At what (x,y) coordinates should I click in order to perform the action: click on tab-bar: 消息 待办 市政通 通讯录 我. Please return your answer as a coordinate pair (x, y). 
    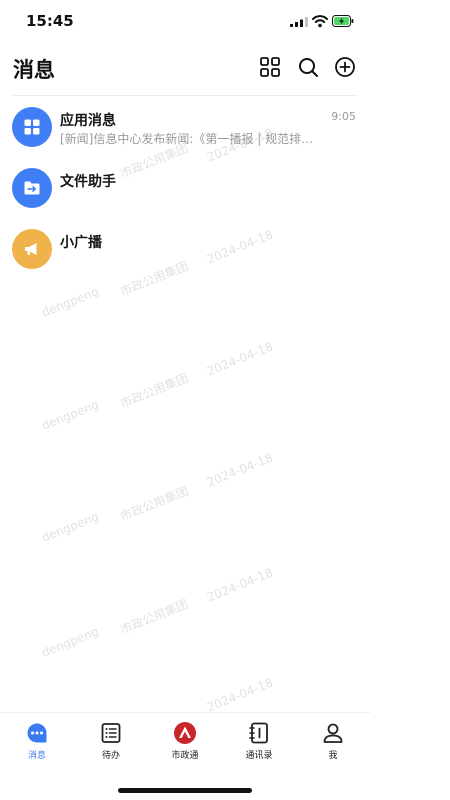
    Looking at the image, I should click on (185, 756).